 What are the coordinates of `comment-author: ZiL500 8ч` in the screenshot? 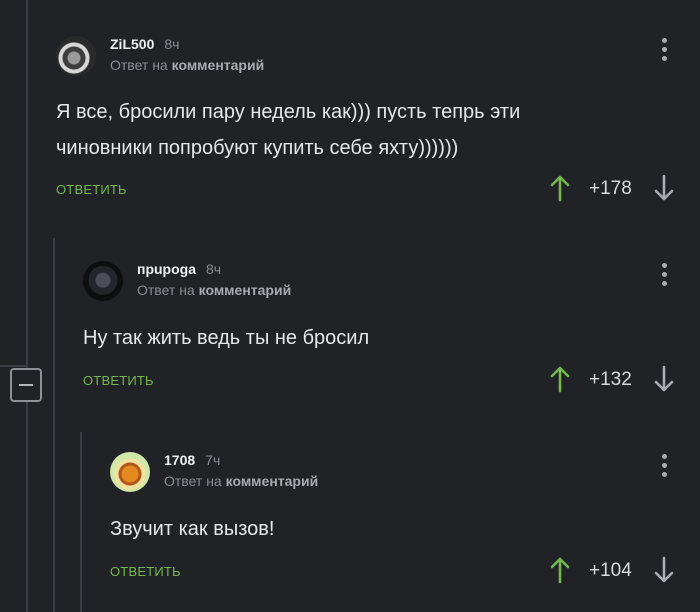 It's located at (144, 44).